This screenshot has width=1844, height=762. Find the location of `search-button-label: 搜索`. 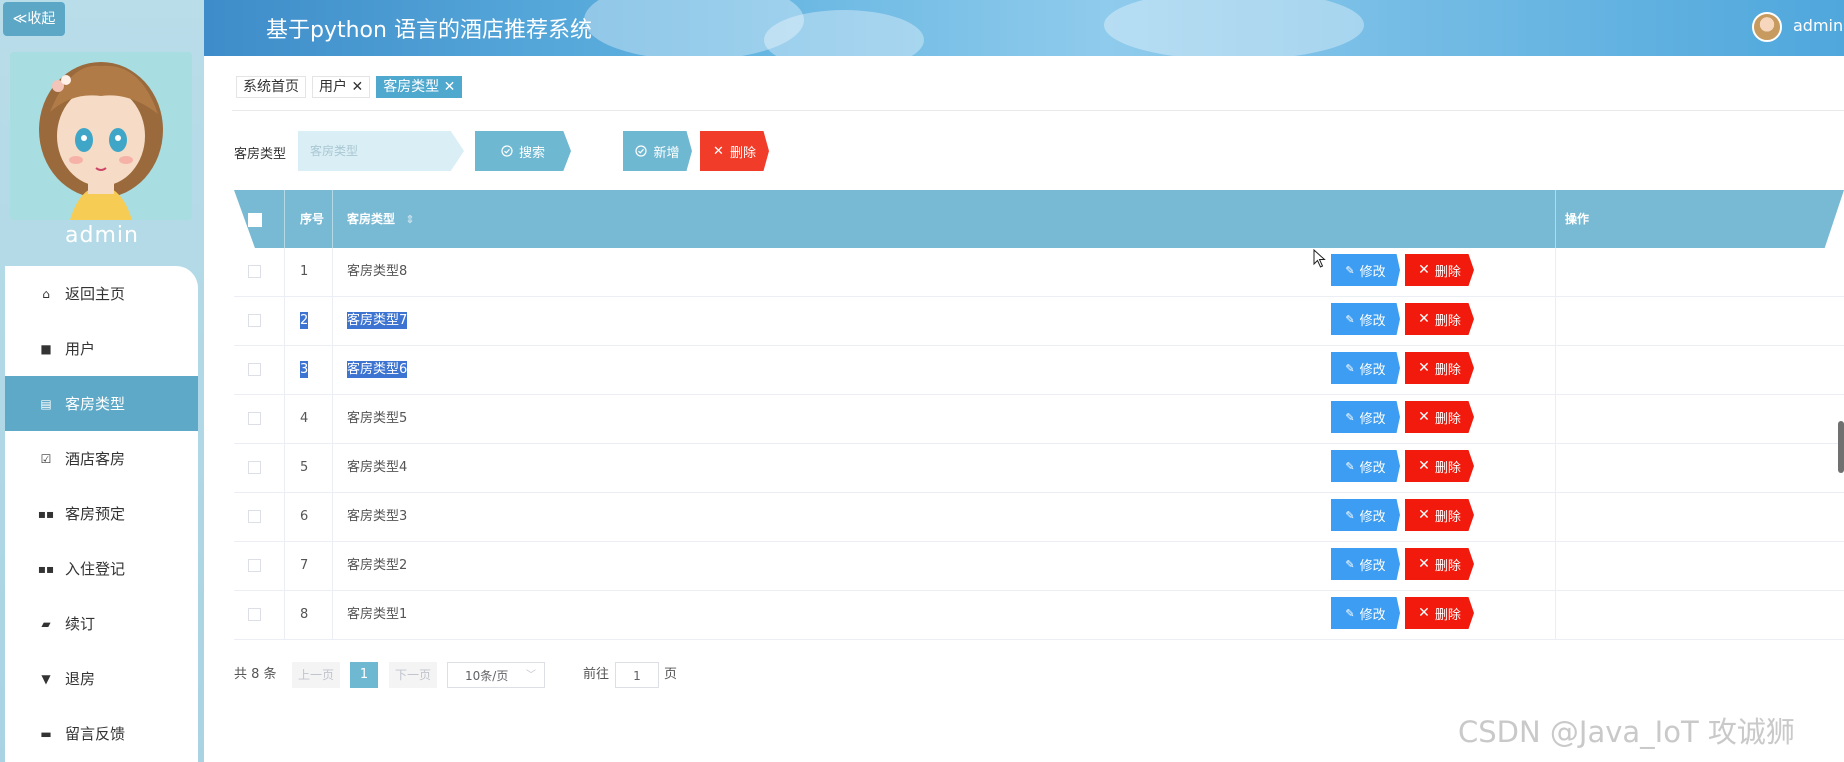

search-button-label: 搜索 is located at coordinates (531, 153).